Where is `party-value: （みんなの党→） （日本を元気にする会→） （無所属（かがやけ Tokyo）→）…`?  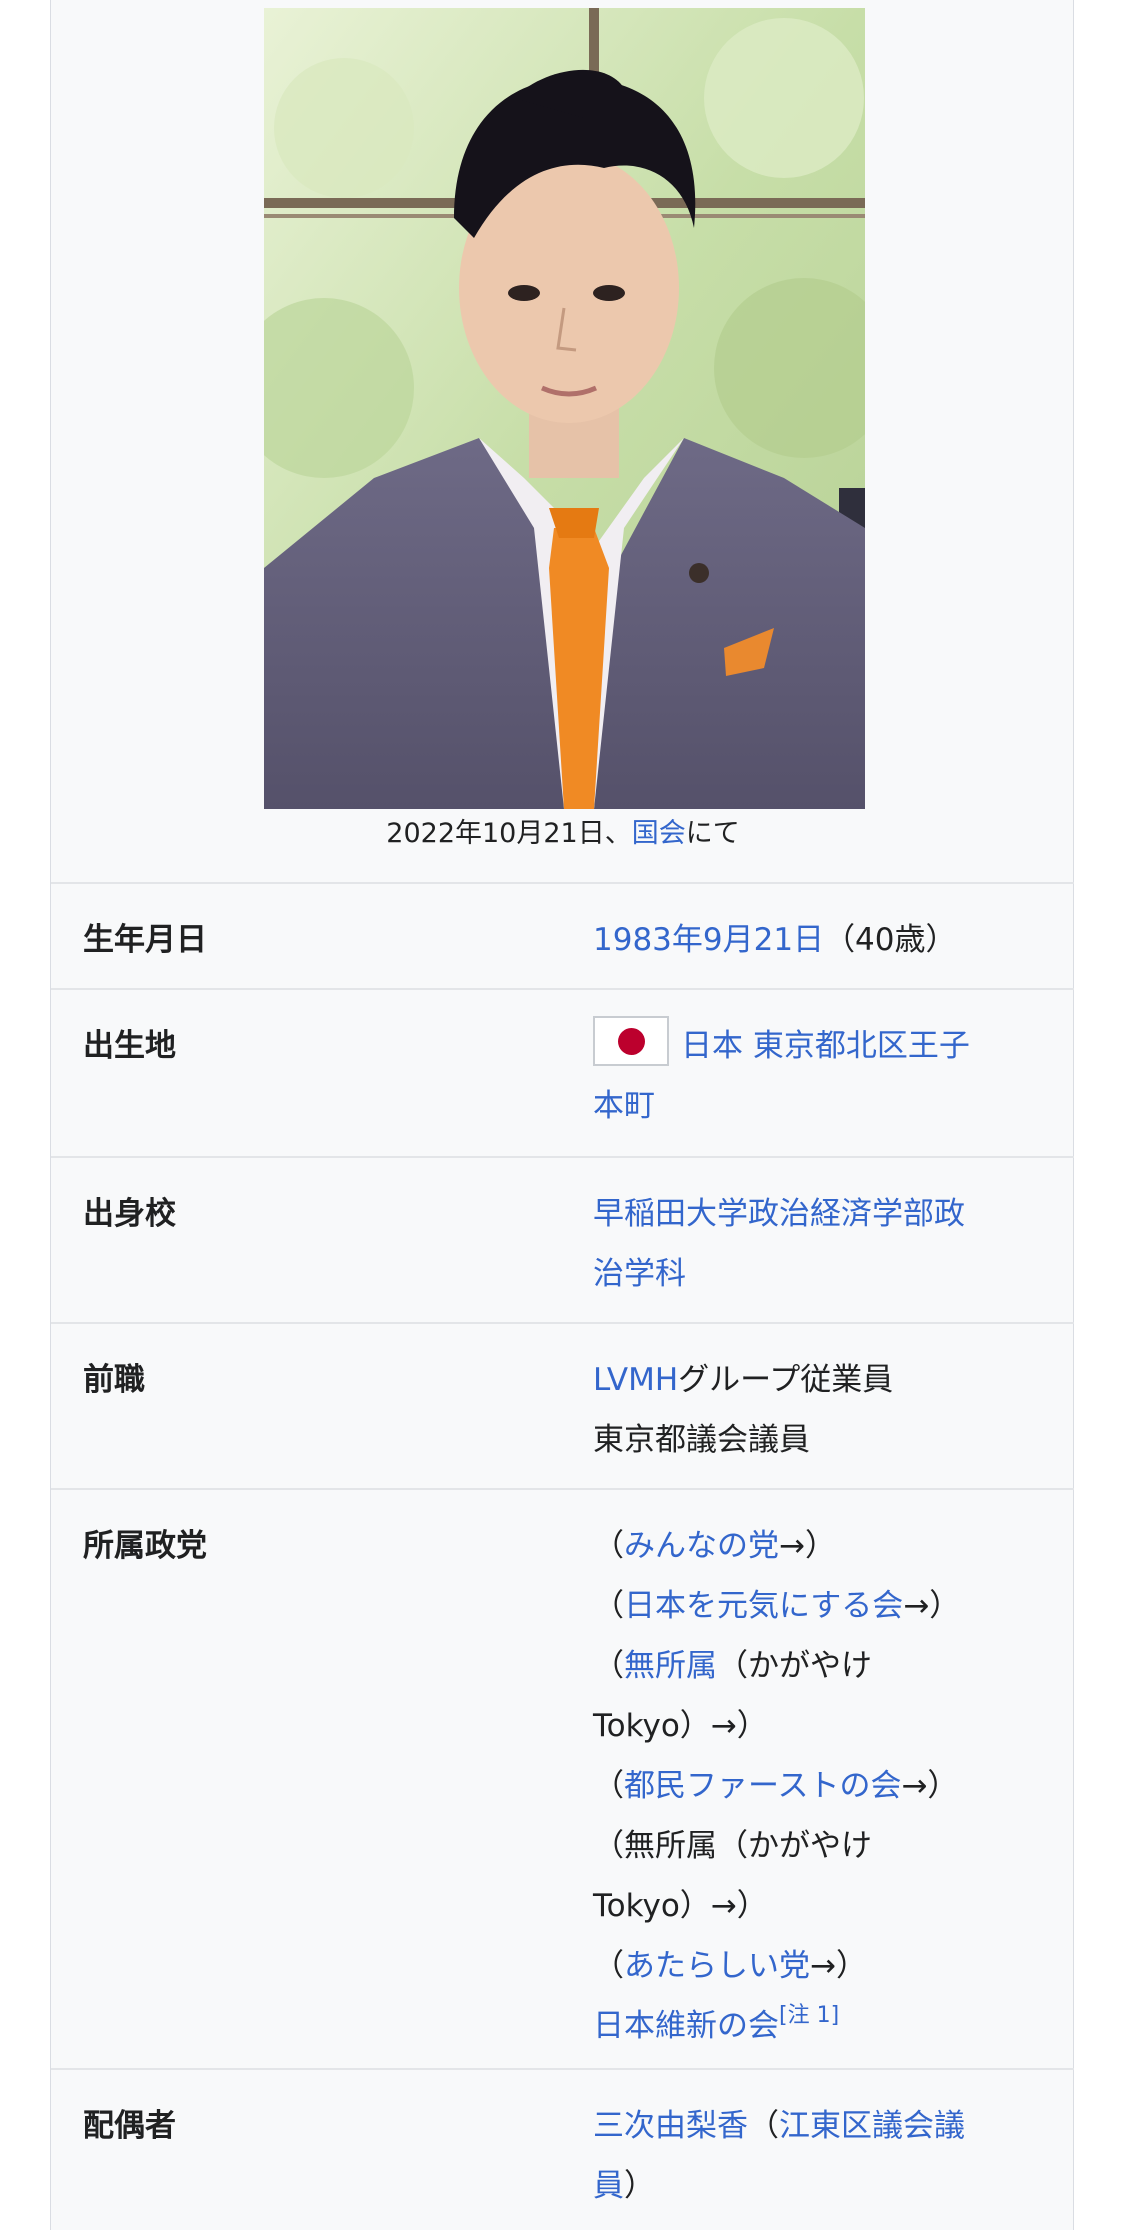
party-value: （みんなの党→） （日本を元気にする会→） （無所属（かがやけ Tokyo）→）… is located at coordinates (823, 1786).